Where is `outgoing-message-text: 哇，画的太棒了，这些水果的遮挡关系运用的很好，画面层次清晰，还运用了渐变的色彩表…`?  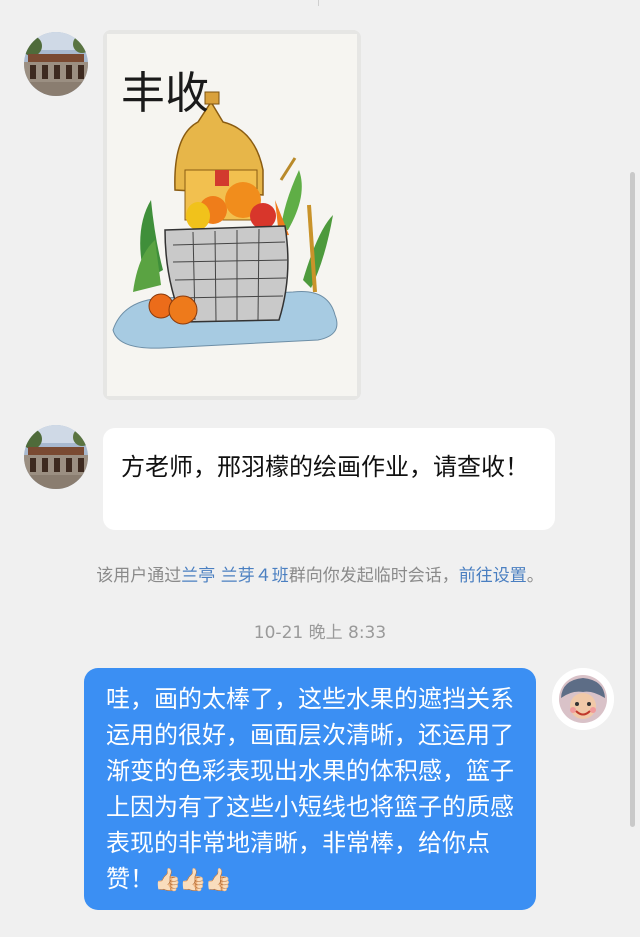
outgoing-message-text: 哇，画的太棒了，这些水果的遮挡关系运用的很好，画面层次清晰，还运用了渐变的色彩表… is located at coordinates (310, 789).